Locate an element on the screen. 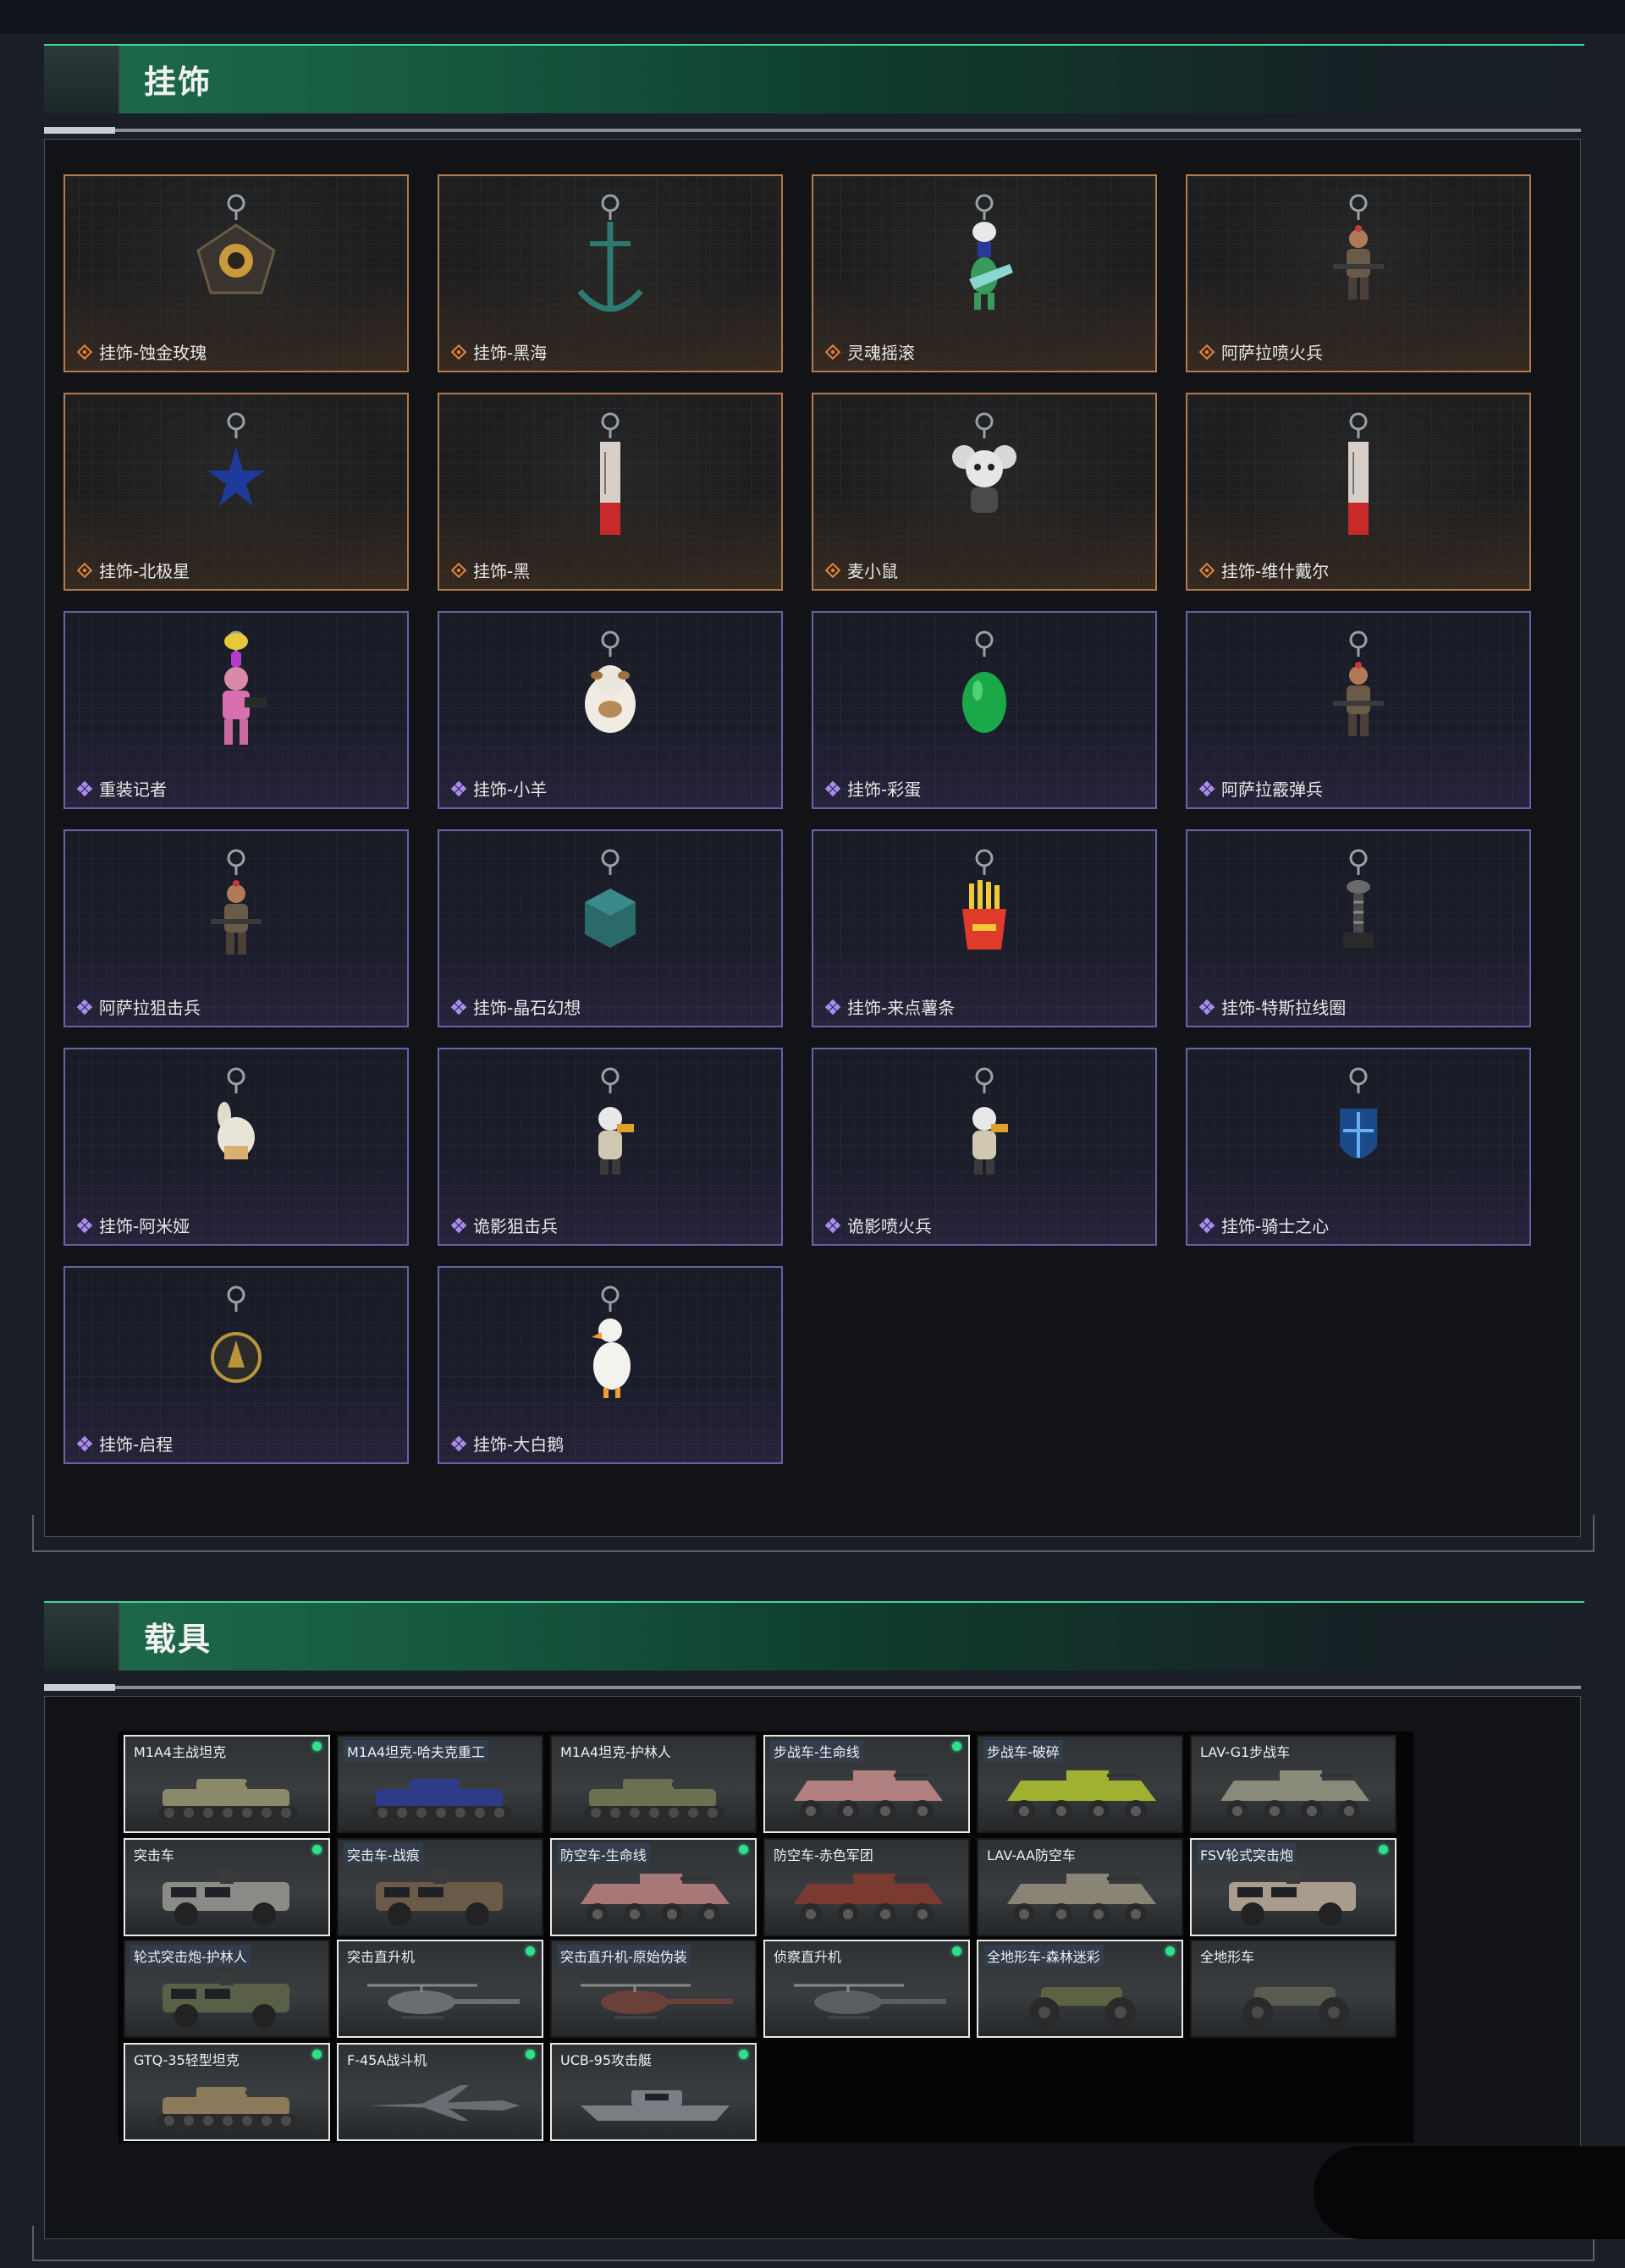  vehicle-card: GTQ-35轻型坦克 is located at coordinates (227, 2092).